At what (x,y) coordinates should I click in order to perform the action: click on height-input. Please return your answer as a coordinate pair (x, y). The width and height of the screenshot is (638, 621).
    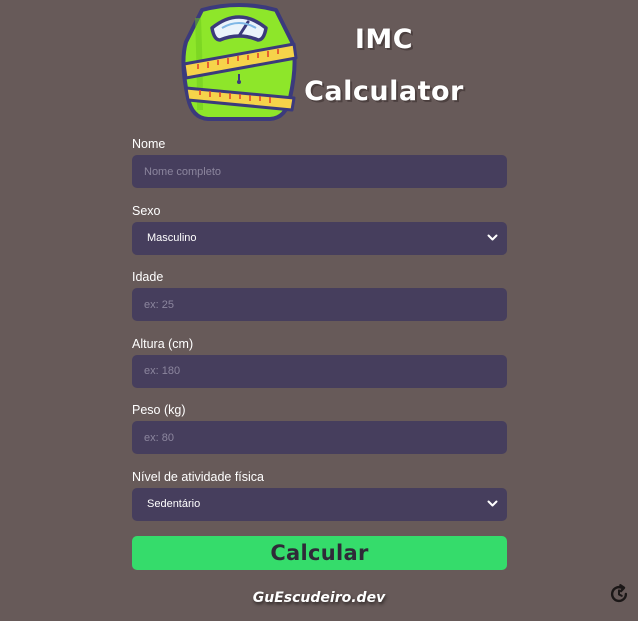
    Looking at the image, I should click on (319, 371).